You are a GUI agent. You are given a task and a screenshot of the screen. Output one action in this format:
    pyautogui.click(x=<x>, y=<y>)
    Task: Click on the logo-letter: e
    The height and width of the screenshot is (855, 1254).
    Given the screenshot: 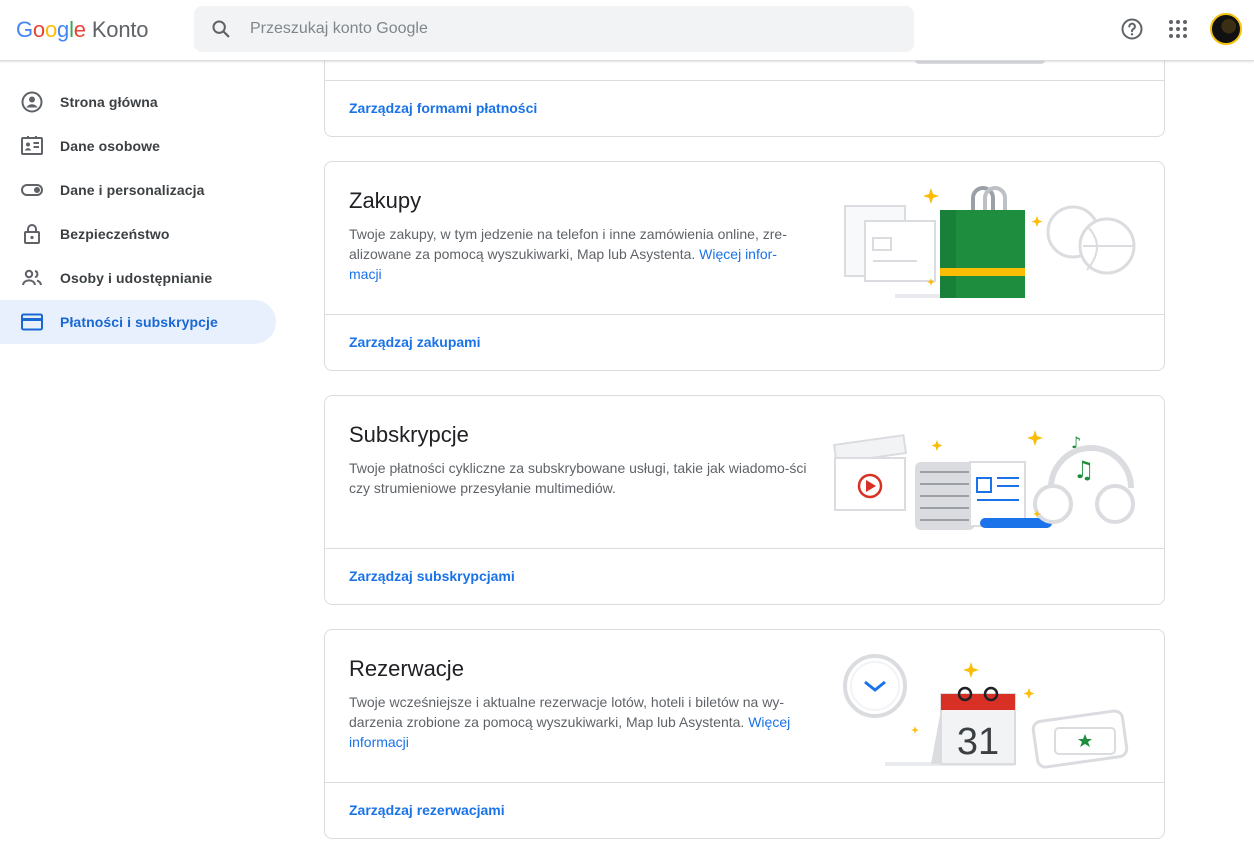 What is the action you would take?
    pyautogui.click(x=79, y=29)
    